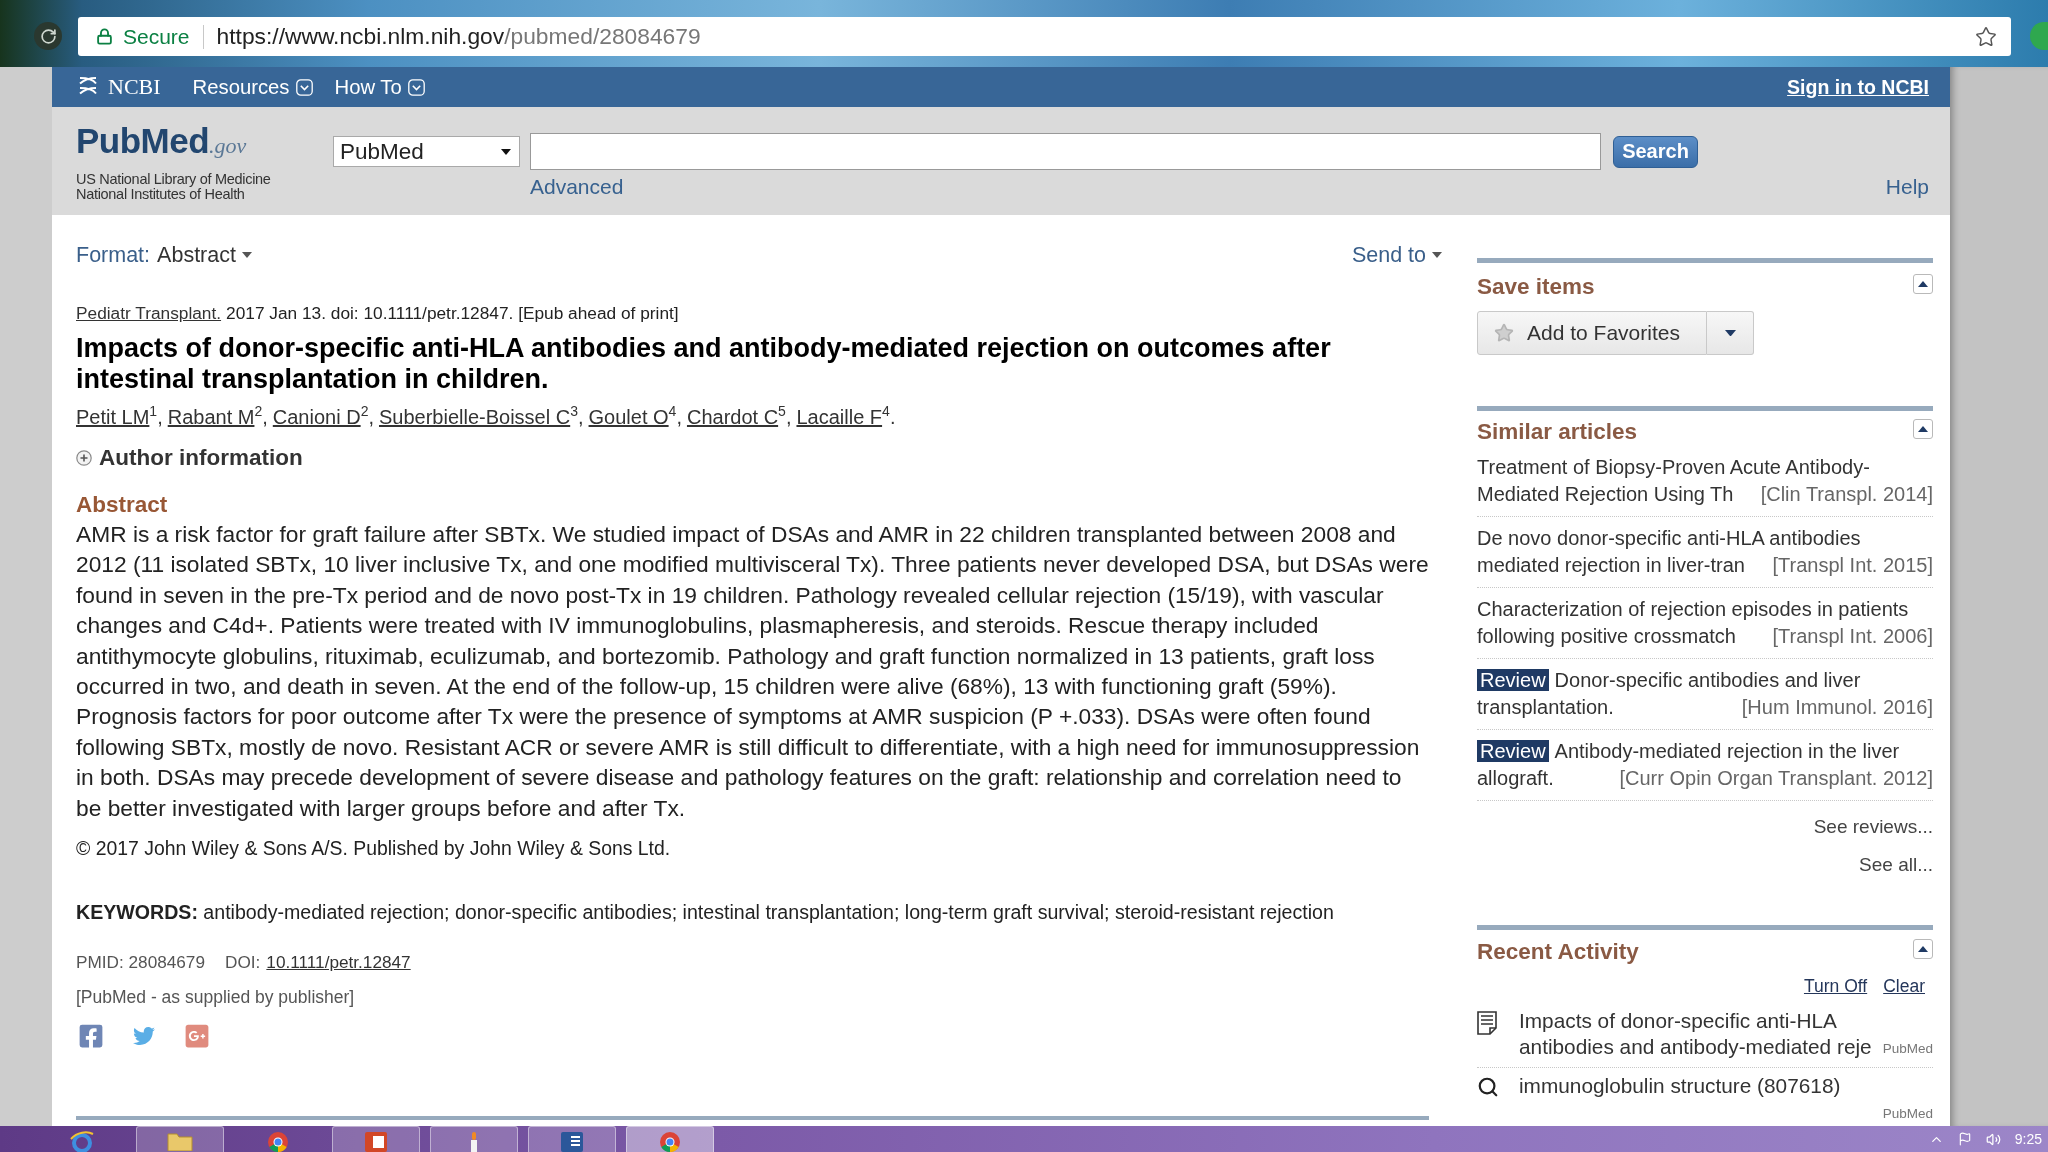 This screenshot has height=1152, width=2048. I want to click on address-bar: Secure https://www.ncbi.nlm.nih.gov/pubmed/28084679, so click(1044, 36).